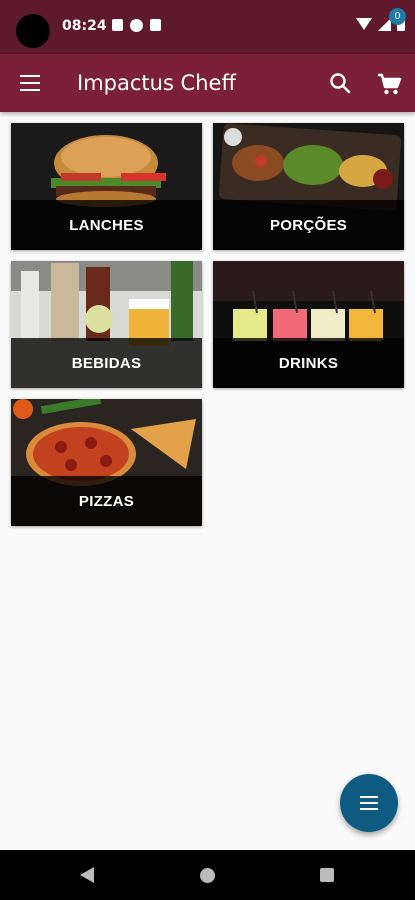  What do you see at coordinates (327, 875) in the screenshot?
I see `recent-apps-icon` at bounding box center [327, 875].